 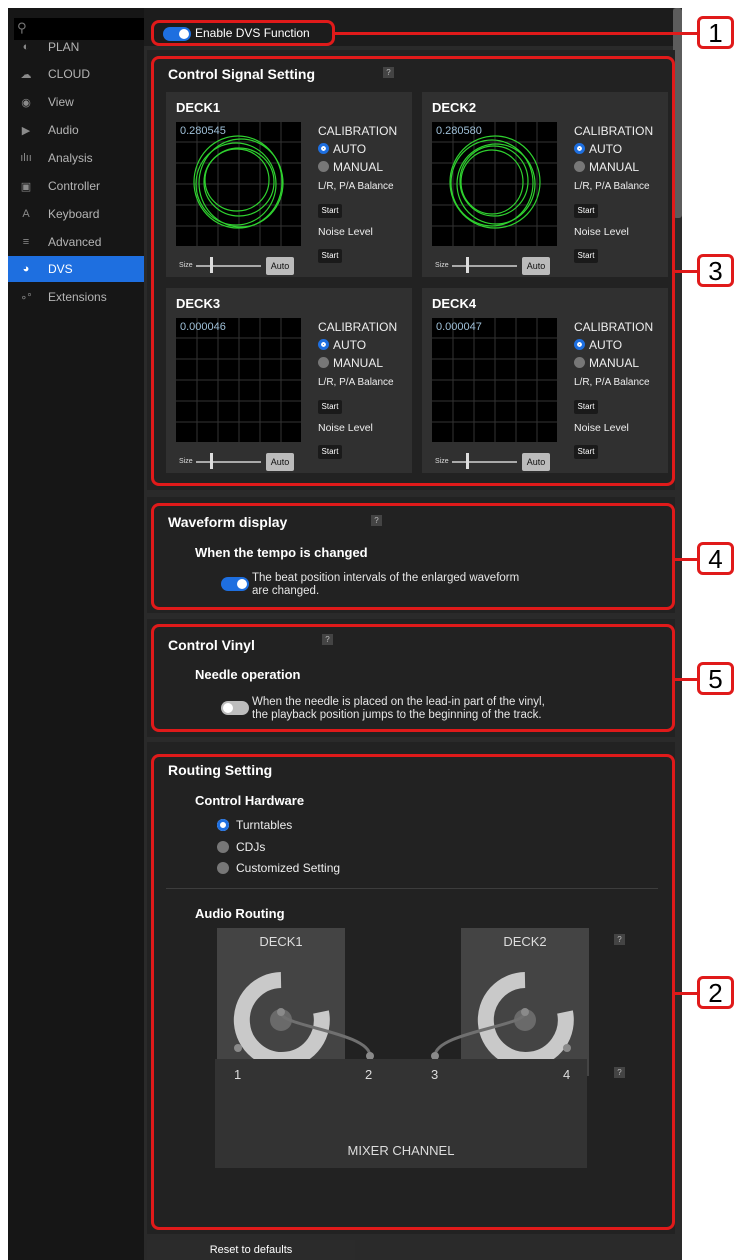 I want to click on reset-to-defaults-button: Reset to defaults, so click(x=251, y=1250).